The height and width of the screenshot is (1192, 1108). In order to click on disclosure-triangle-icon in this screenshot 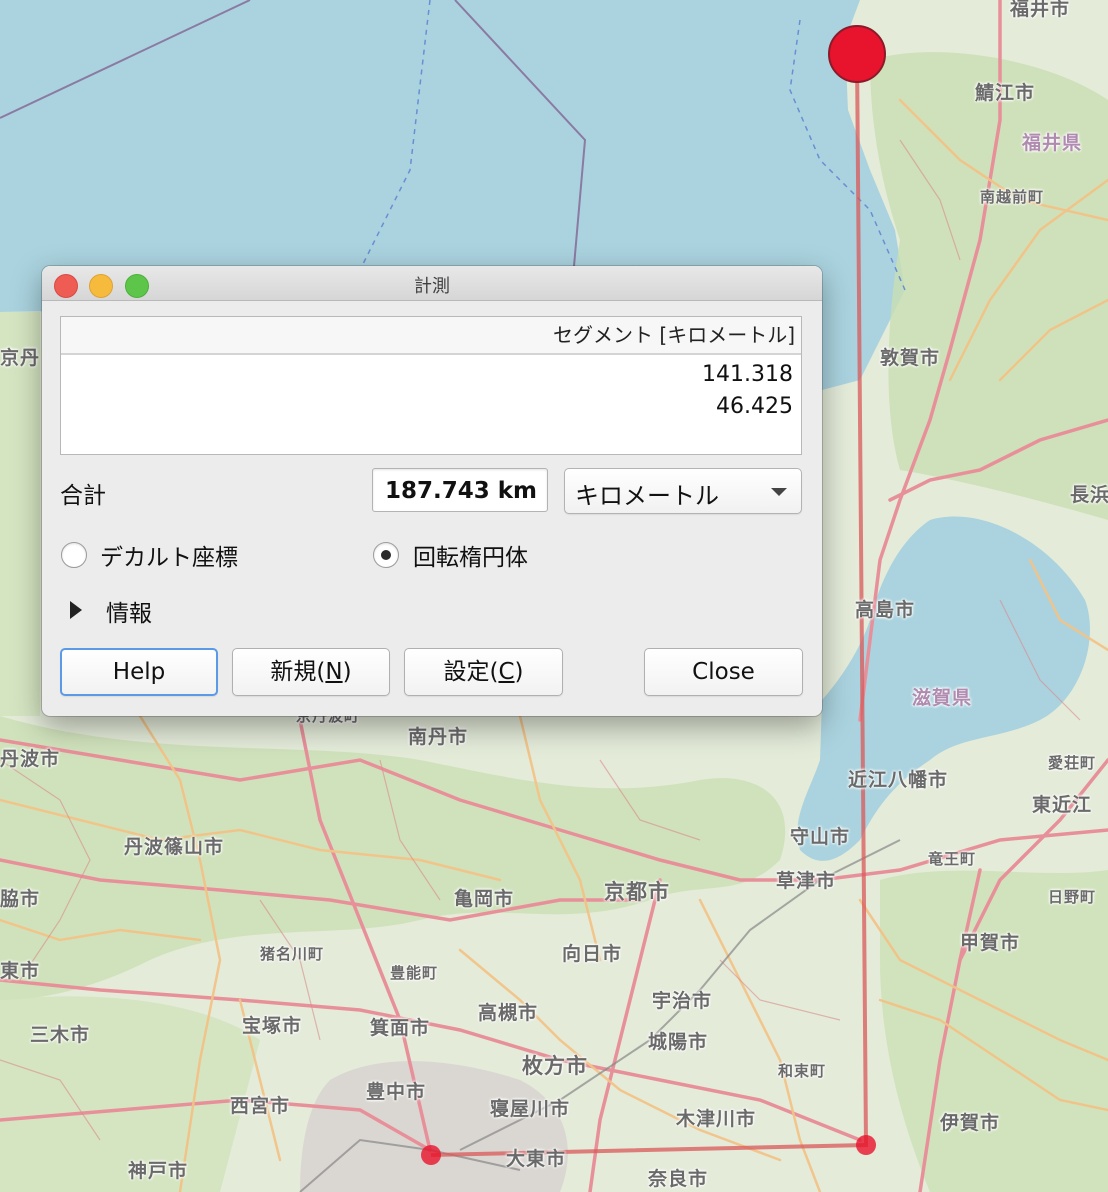, I will do `click(76, 610)`.